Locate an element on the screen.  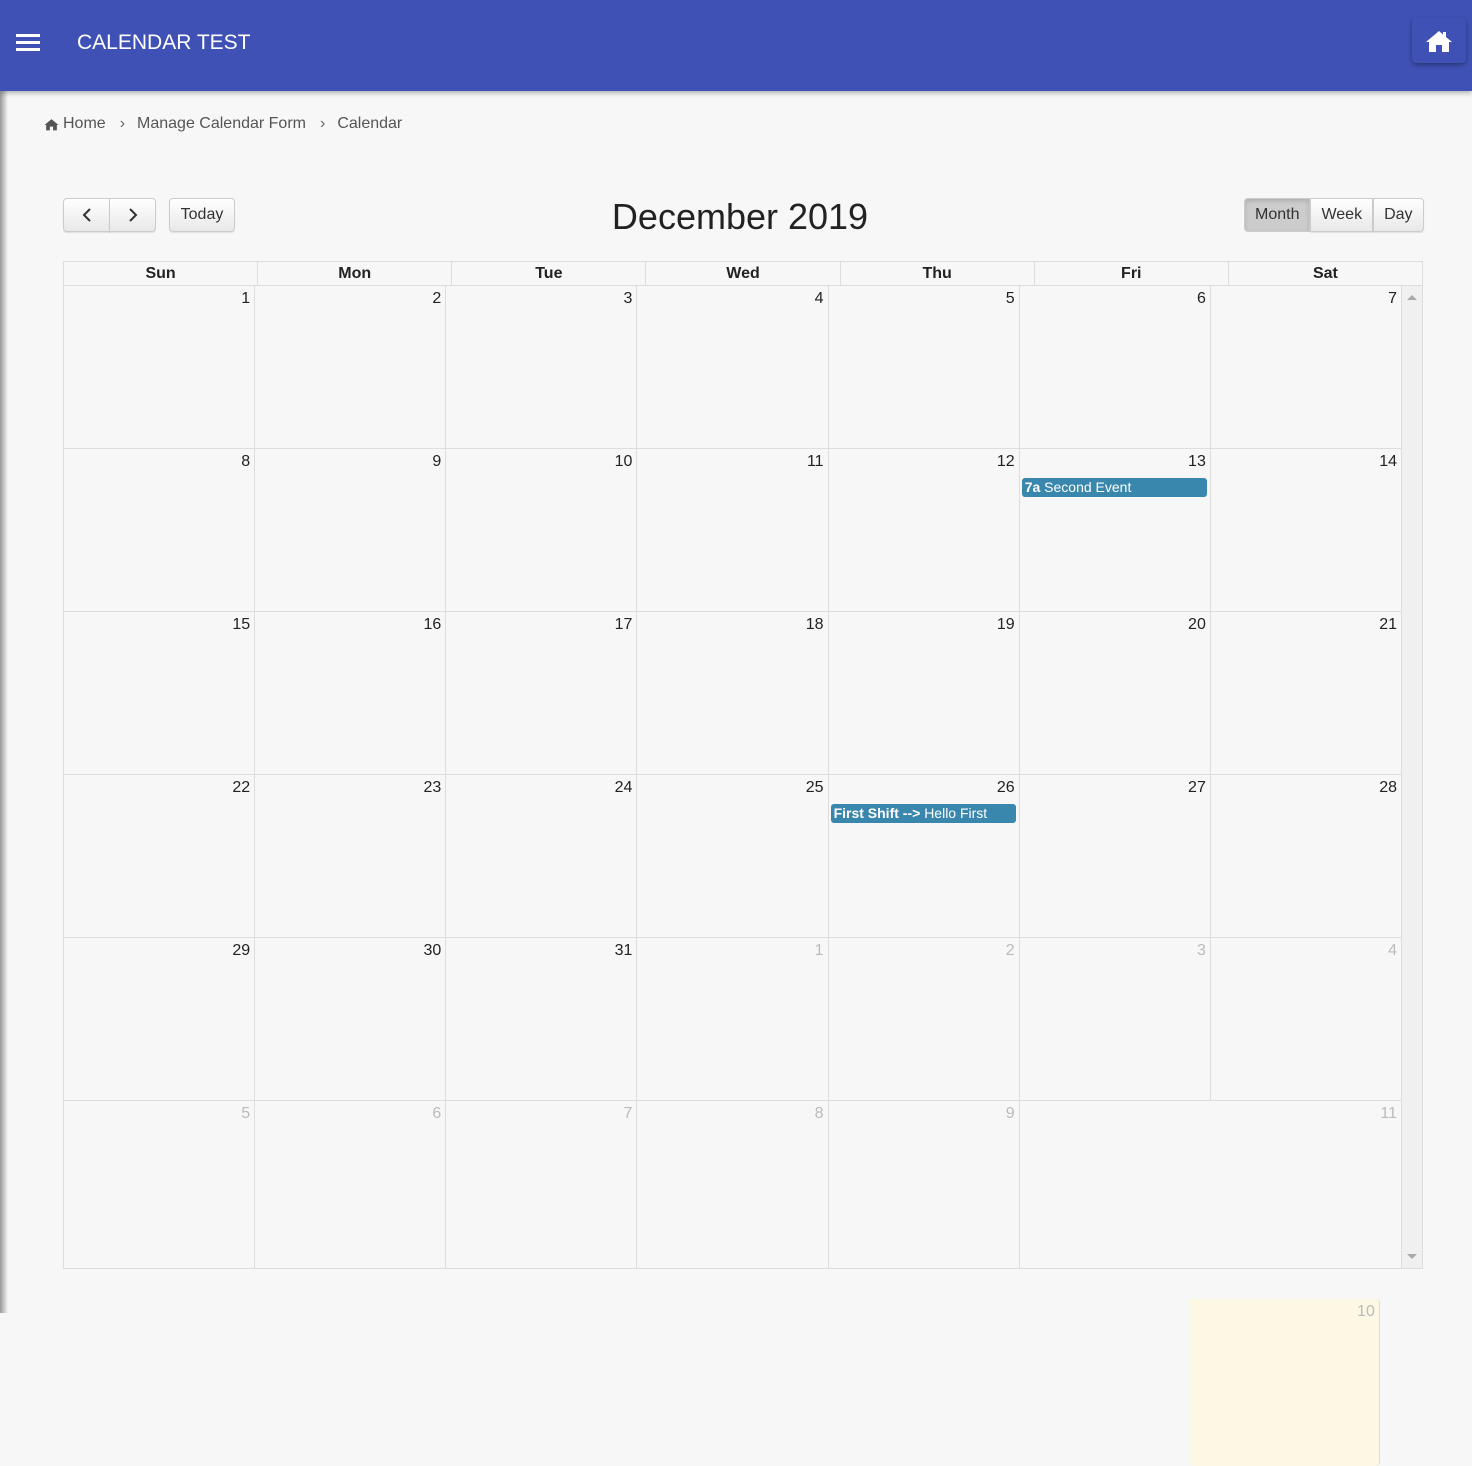
day-number: 3 is located at coordinates (628, 298).